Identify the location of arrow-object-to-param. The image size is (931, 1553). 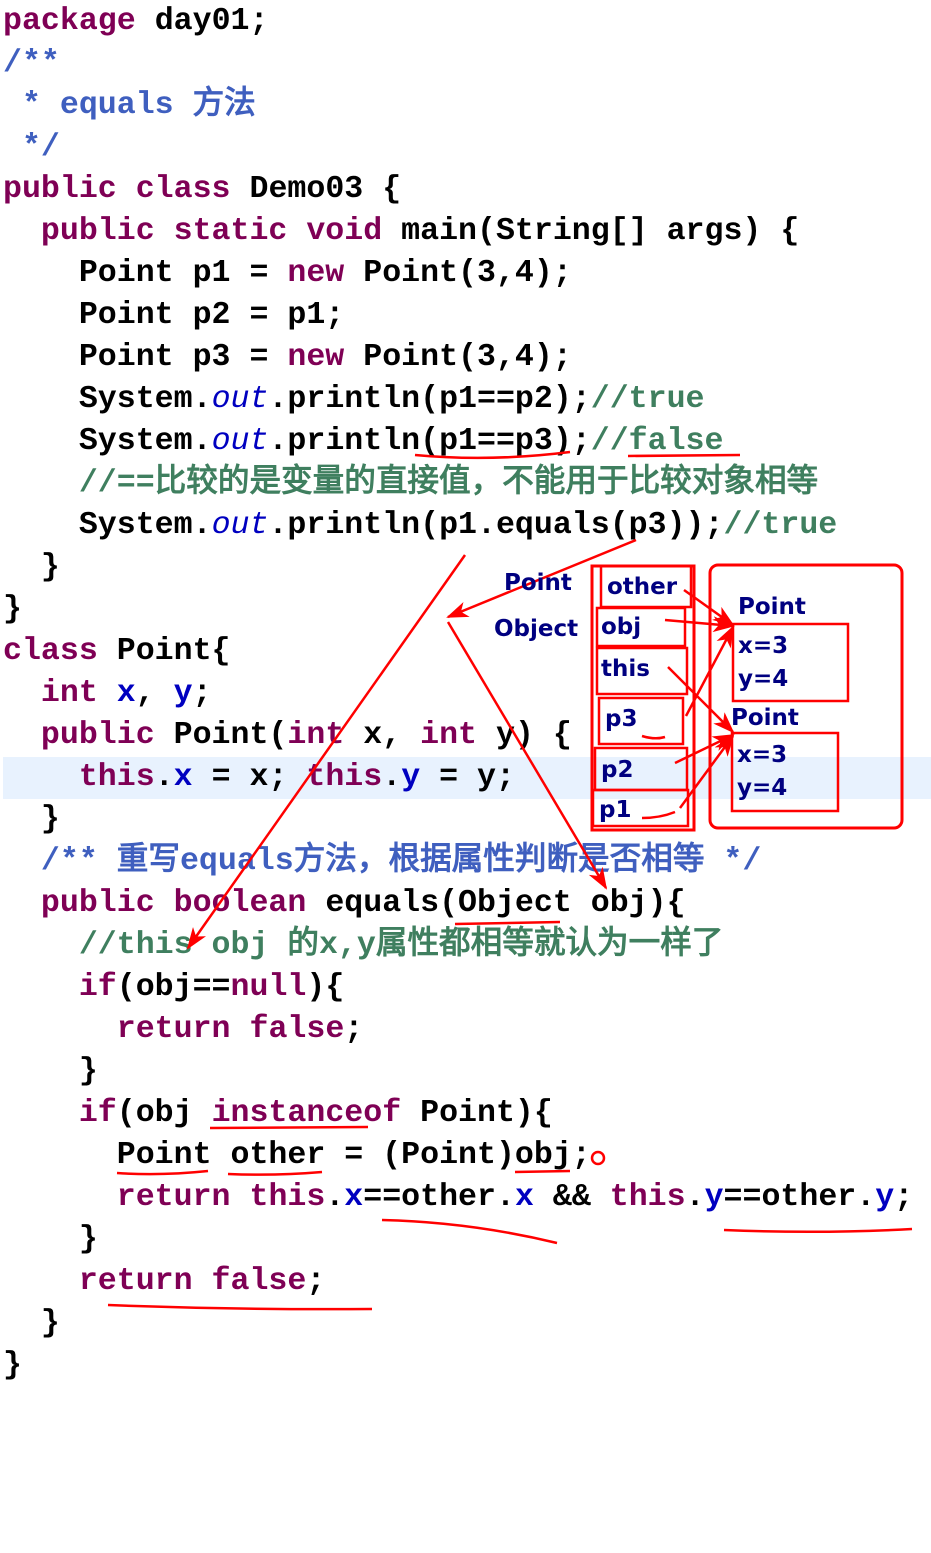
(527, 755).